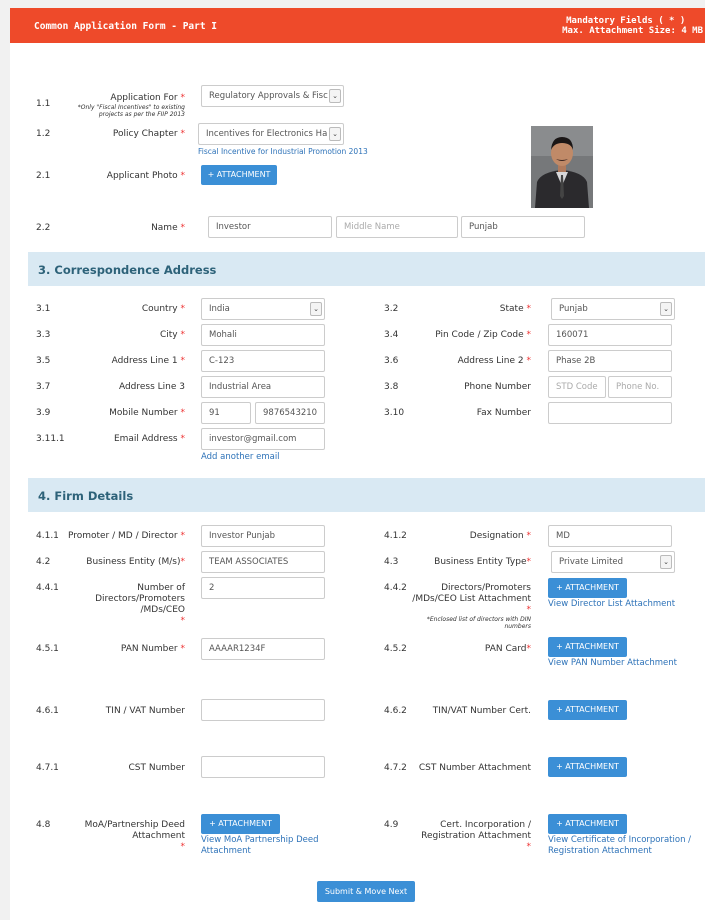 The width and height of the screenshot is (705, 920). What do you see at coordinates (270, 227) in the screenshot?
I see `first-name-input: Investor` at bounding box center [270, 227].